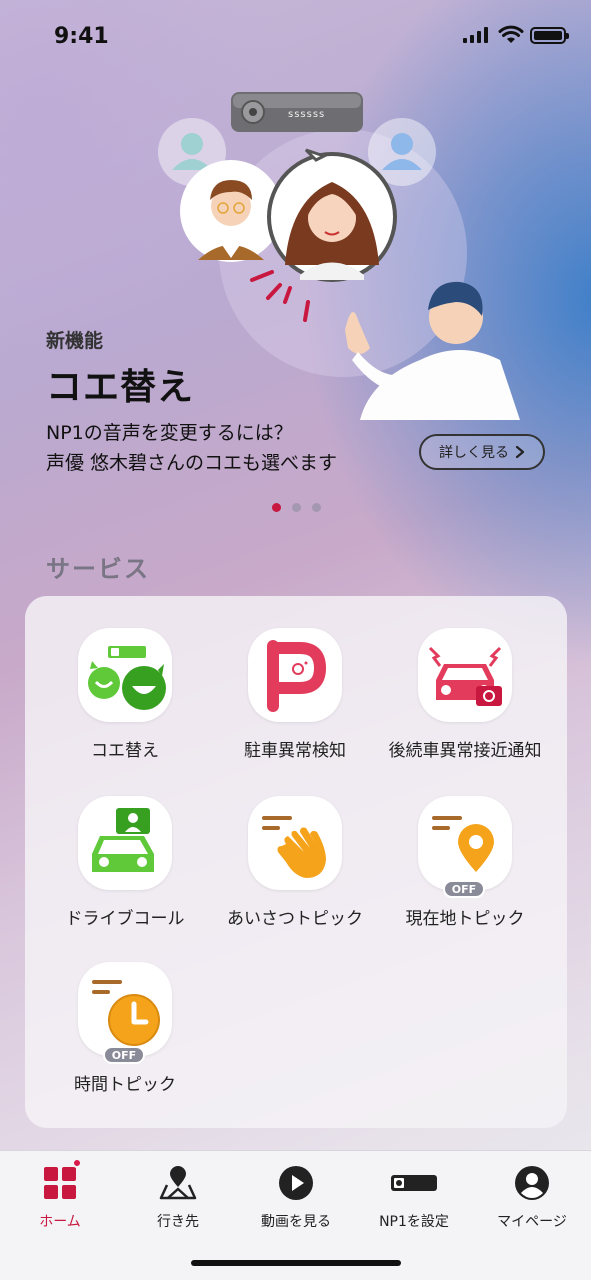 The image size is (591, 1280). Describe the element at coordinates (475, 35) in the screenshot. I see `cellular-signal-icon` at that location.